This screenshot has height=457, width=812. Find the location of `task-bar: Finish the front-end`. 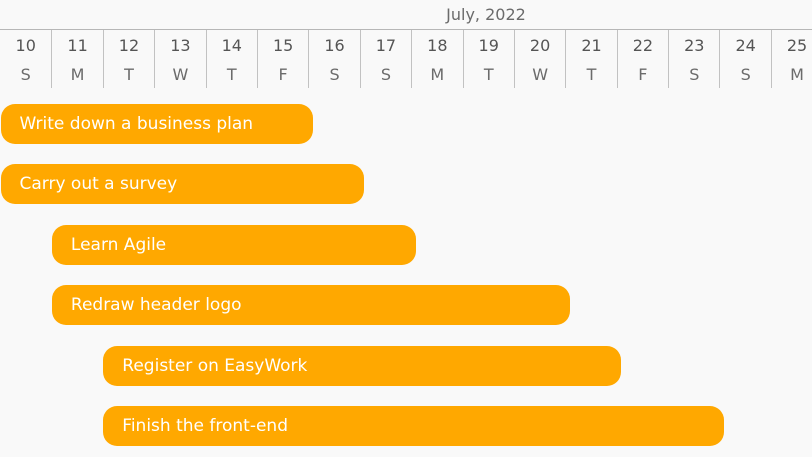

task-bar: Finish the front-end is located at coordinates (414, 426).